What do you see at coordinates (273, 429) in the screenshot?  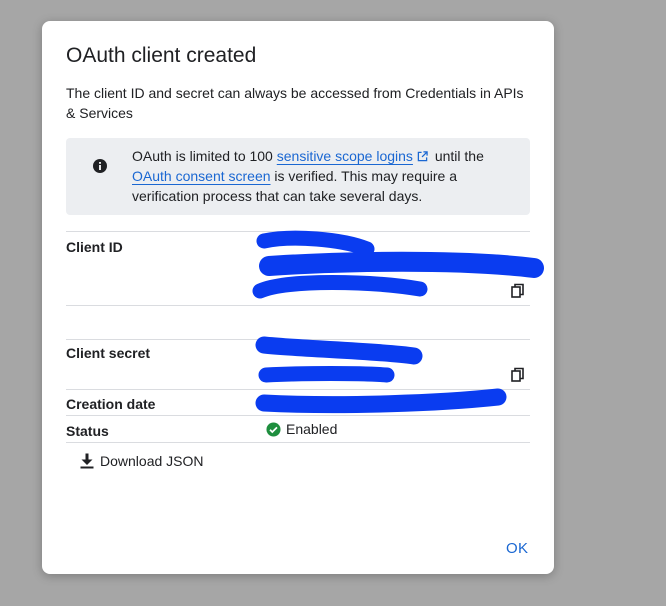 I see `check-circle-icon` at bounding box center [273, 429].